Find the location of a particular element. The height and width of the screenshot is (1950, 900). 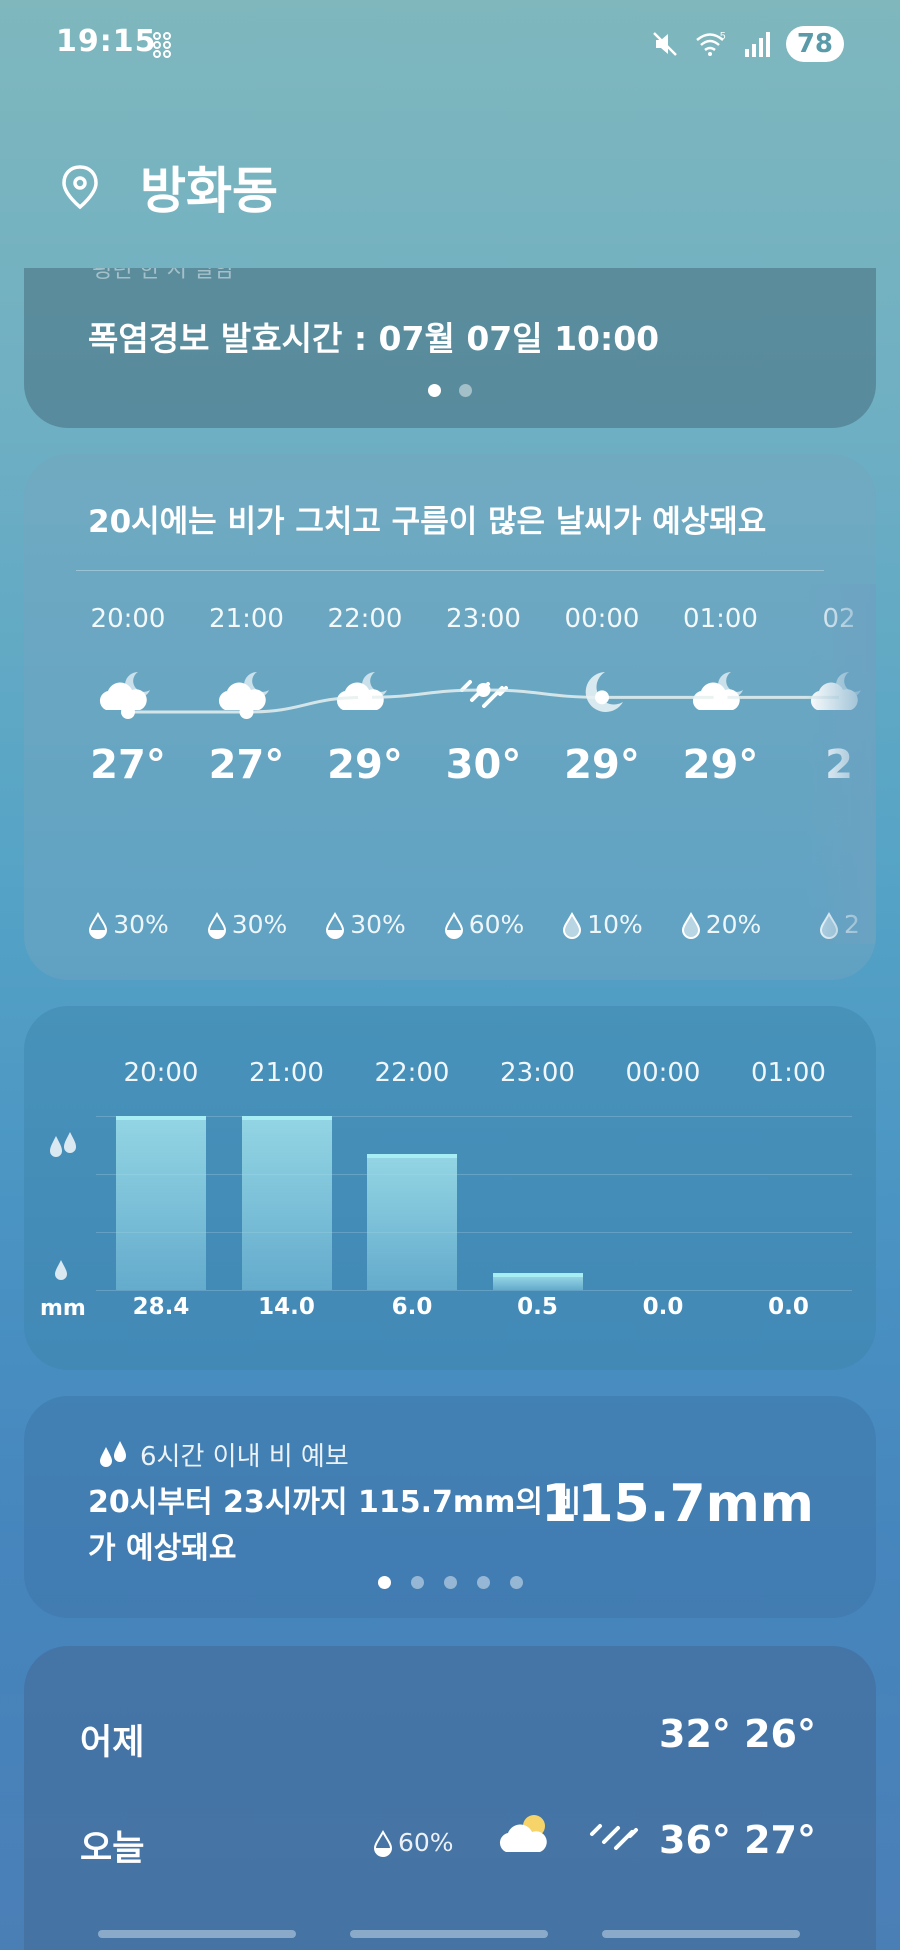

rain-icon is located at coordinates (614, 1837).